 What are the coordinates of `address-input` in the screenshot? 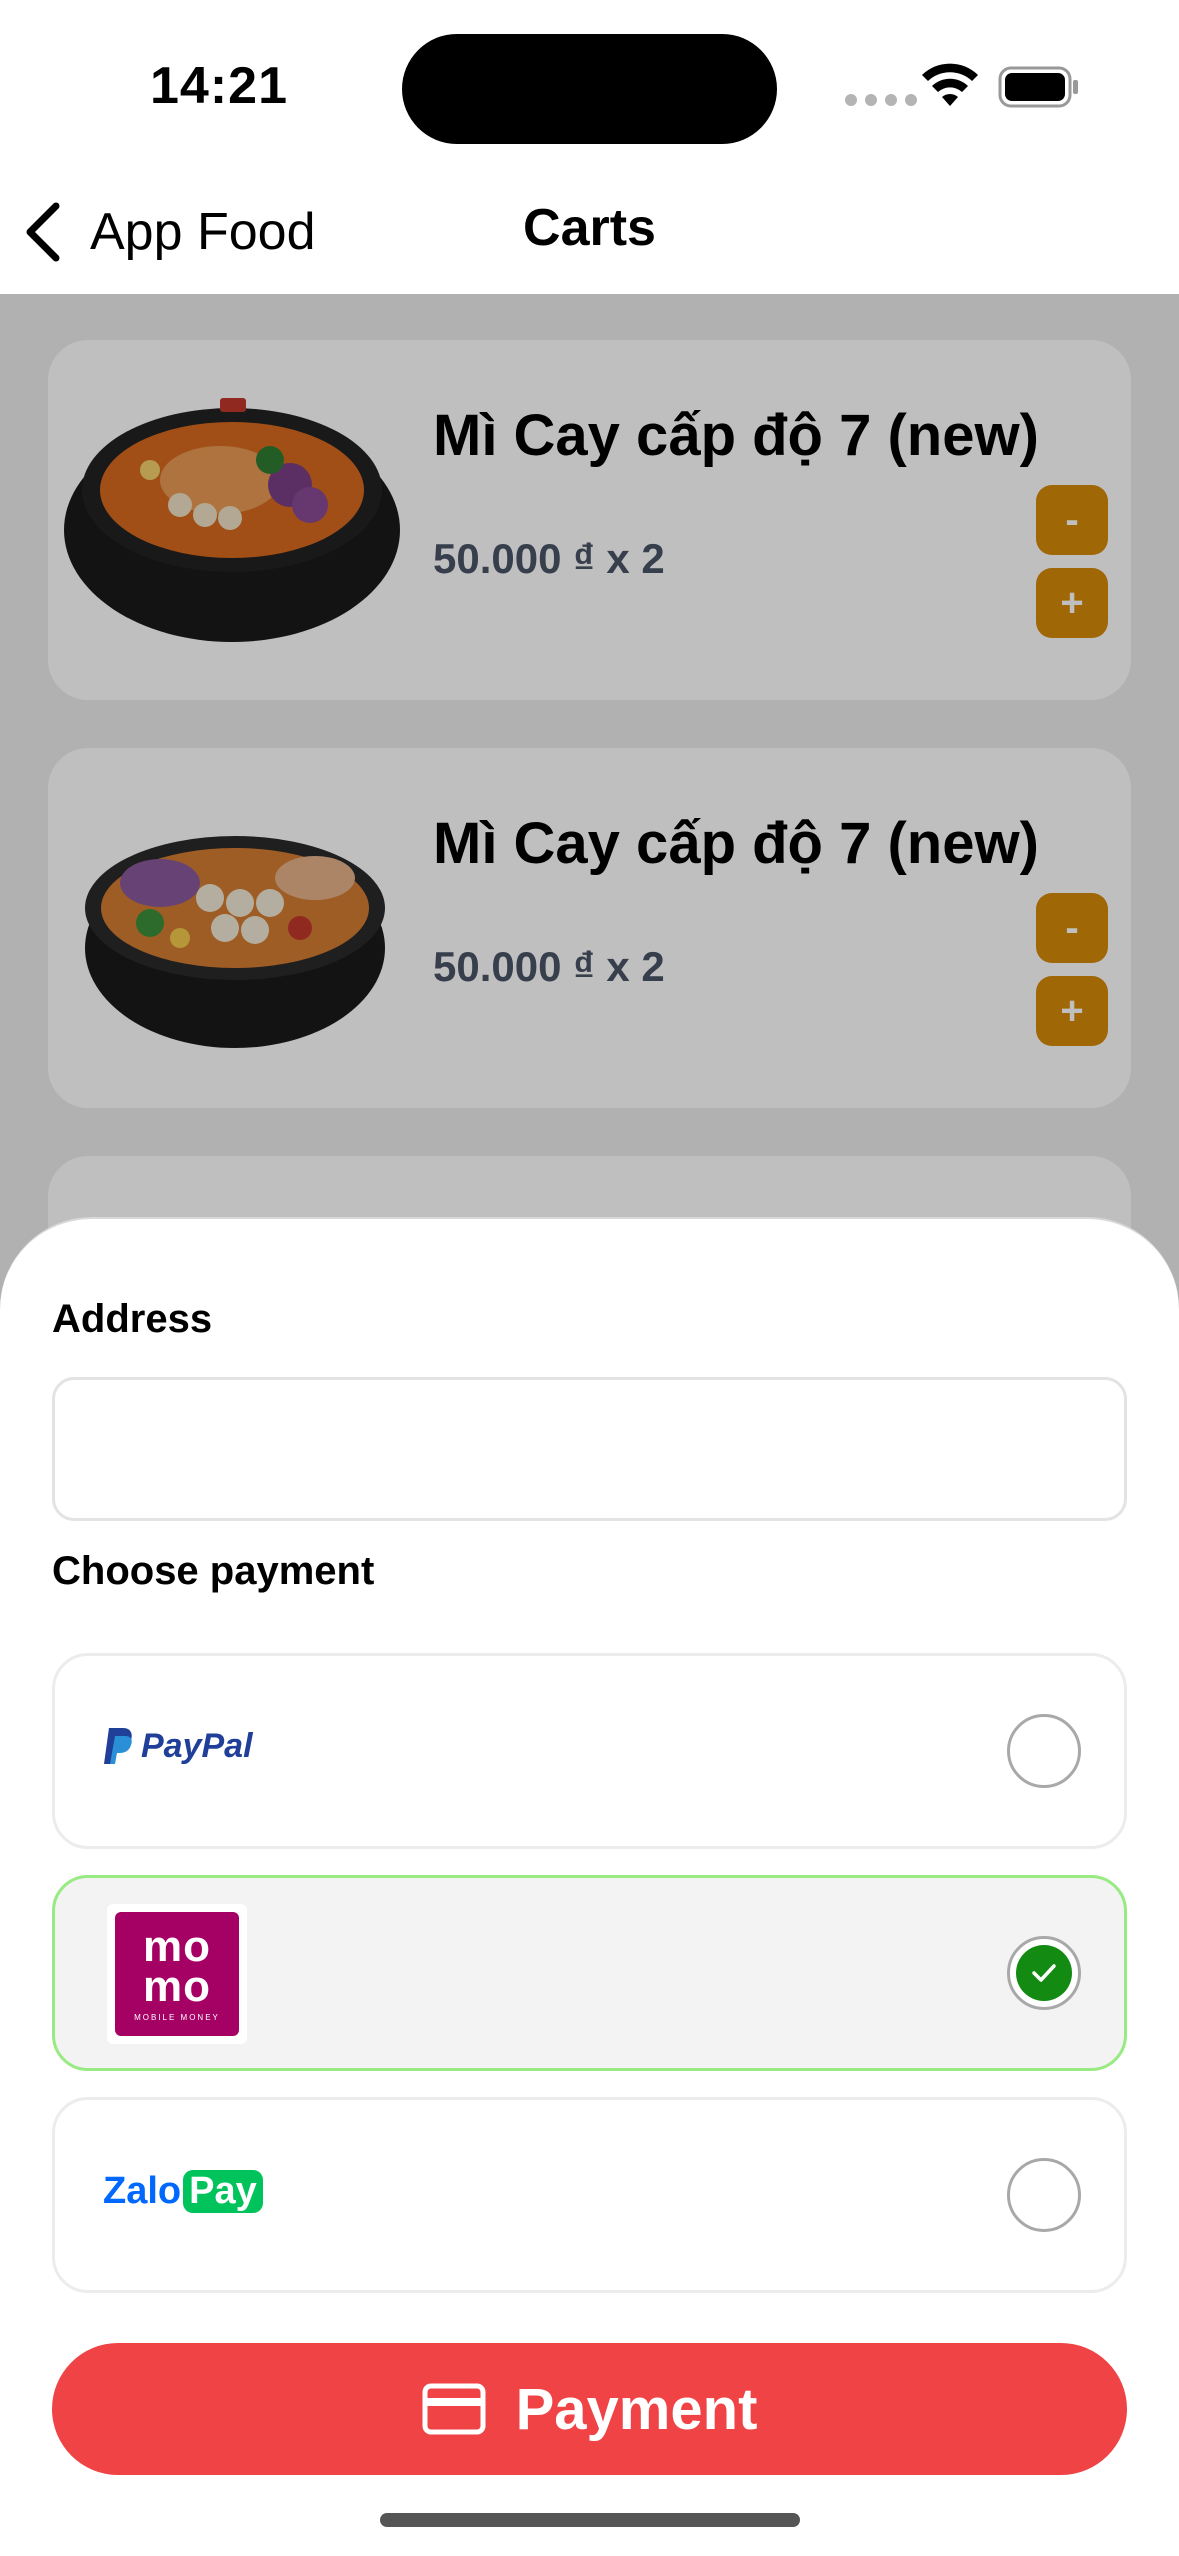 It's located at (589, 1449).